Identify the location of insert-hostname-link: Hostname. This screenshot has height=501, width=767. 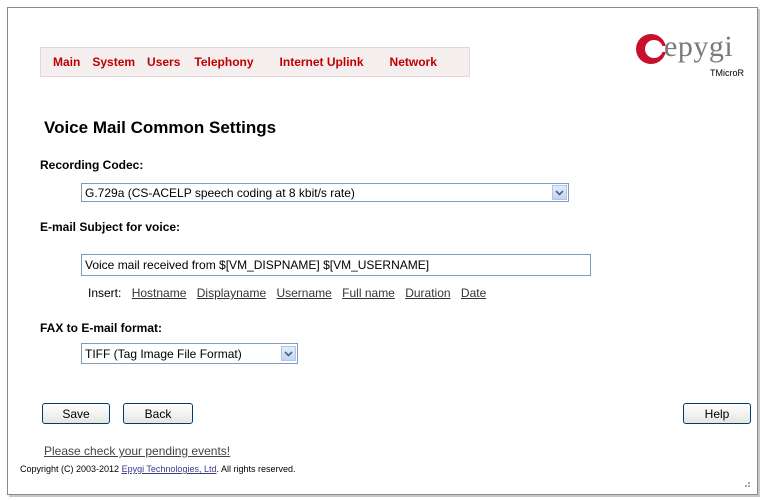
(159, 293).